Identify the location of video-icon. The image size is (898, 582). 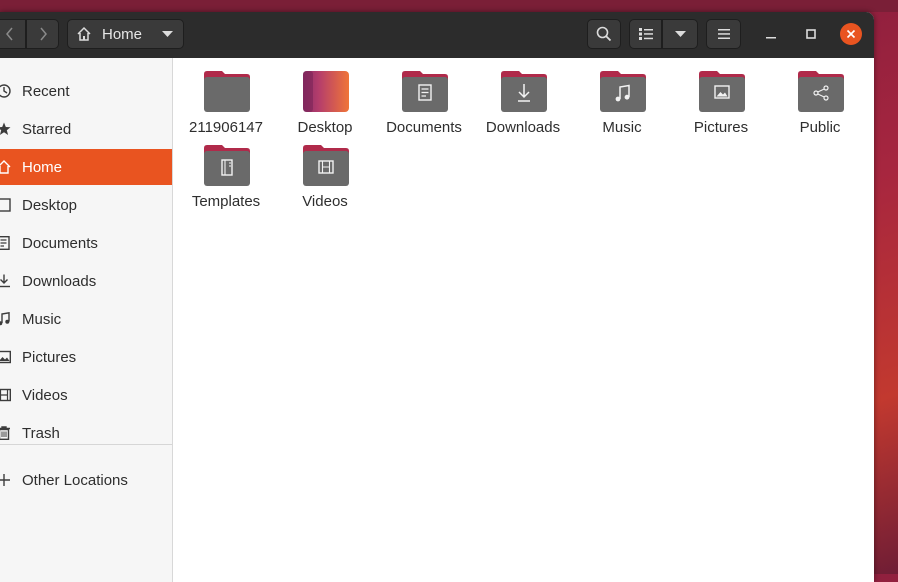
(5, 395).